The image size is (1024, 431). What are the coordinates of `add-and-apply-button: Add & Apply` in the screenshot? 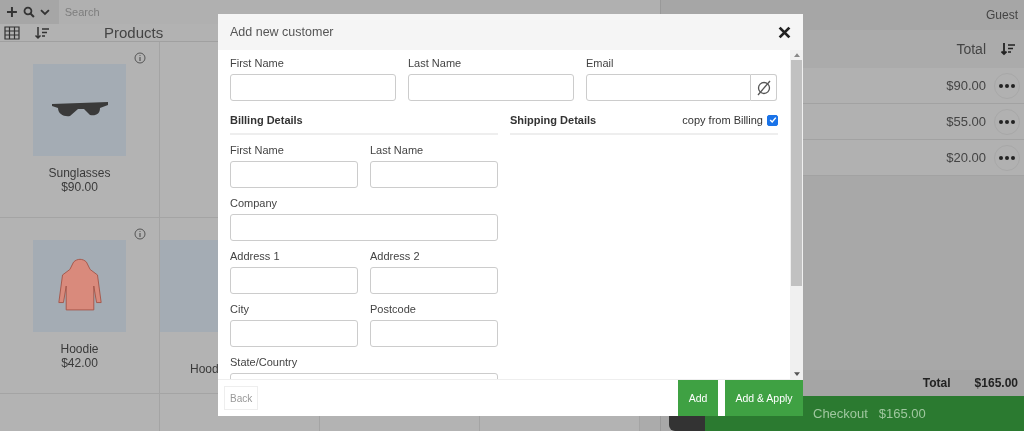 It's located at (764, 398).